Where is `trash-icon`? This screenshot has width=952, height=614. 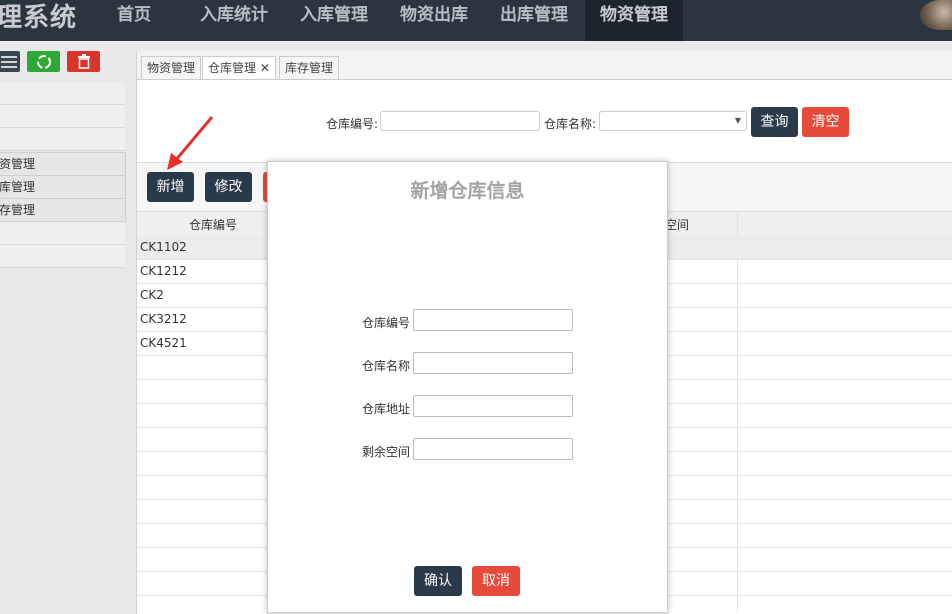
trash-icon is located at coordinates (83, 61).